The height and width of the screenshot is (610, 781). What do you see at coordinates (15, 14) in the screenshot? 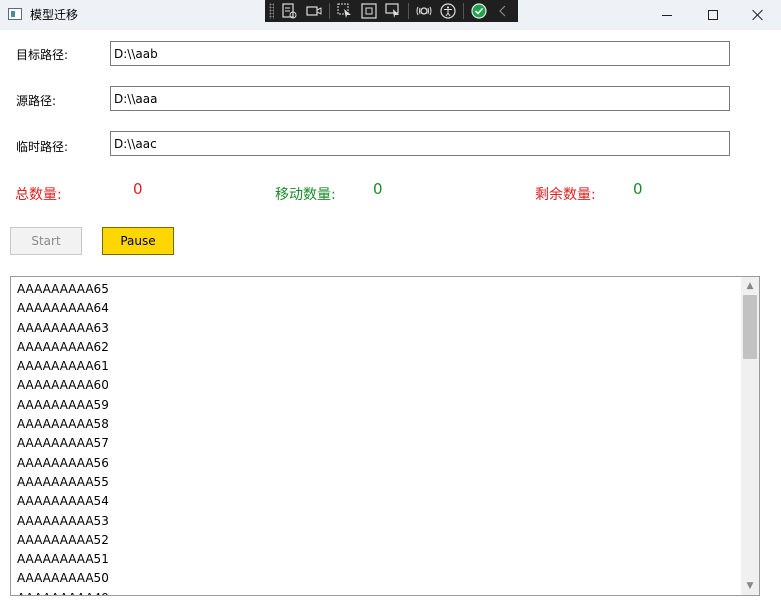
I see `app-window-icon` at bounding box center [15, 14].